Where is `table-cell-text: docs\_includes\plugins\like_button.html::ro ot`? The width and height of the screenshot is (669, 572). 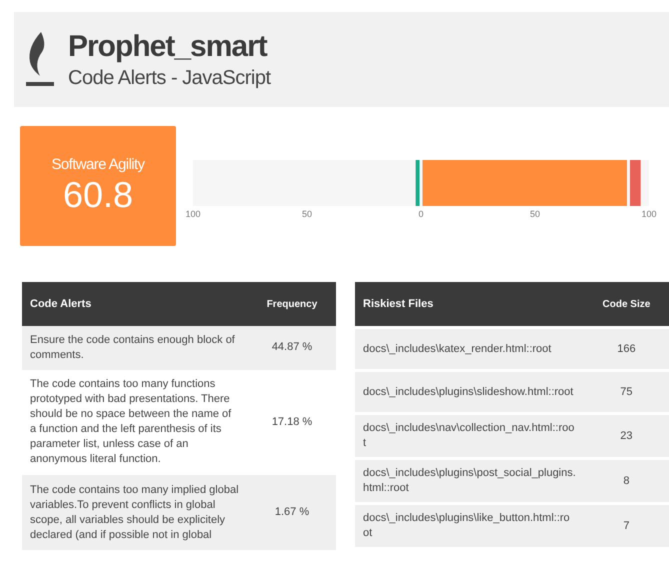
table-cell-text: docs\_includes\plugins\like_button.html::ro ot is located at coordinates (466, 526).